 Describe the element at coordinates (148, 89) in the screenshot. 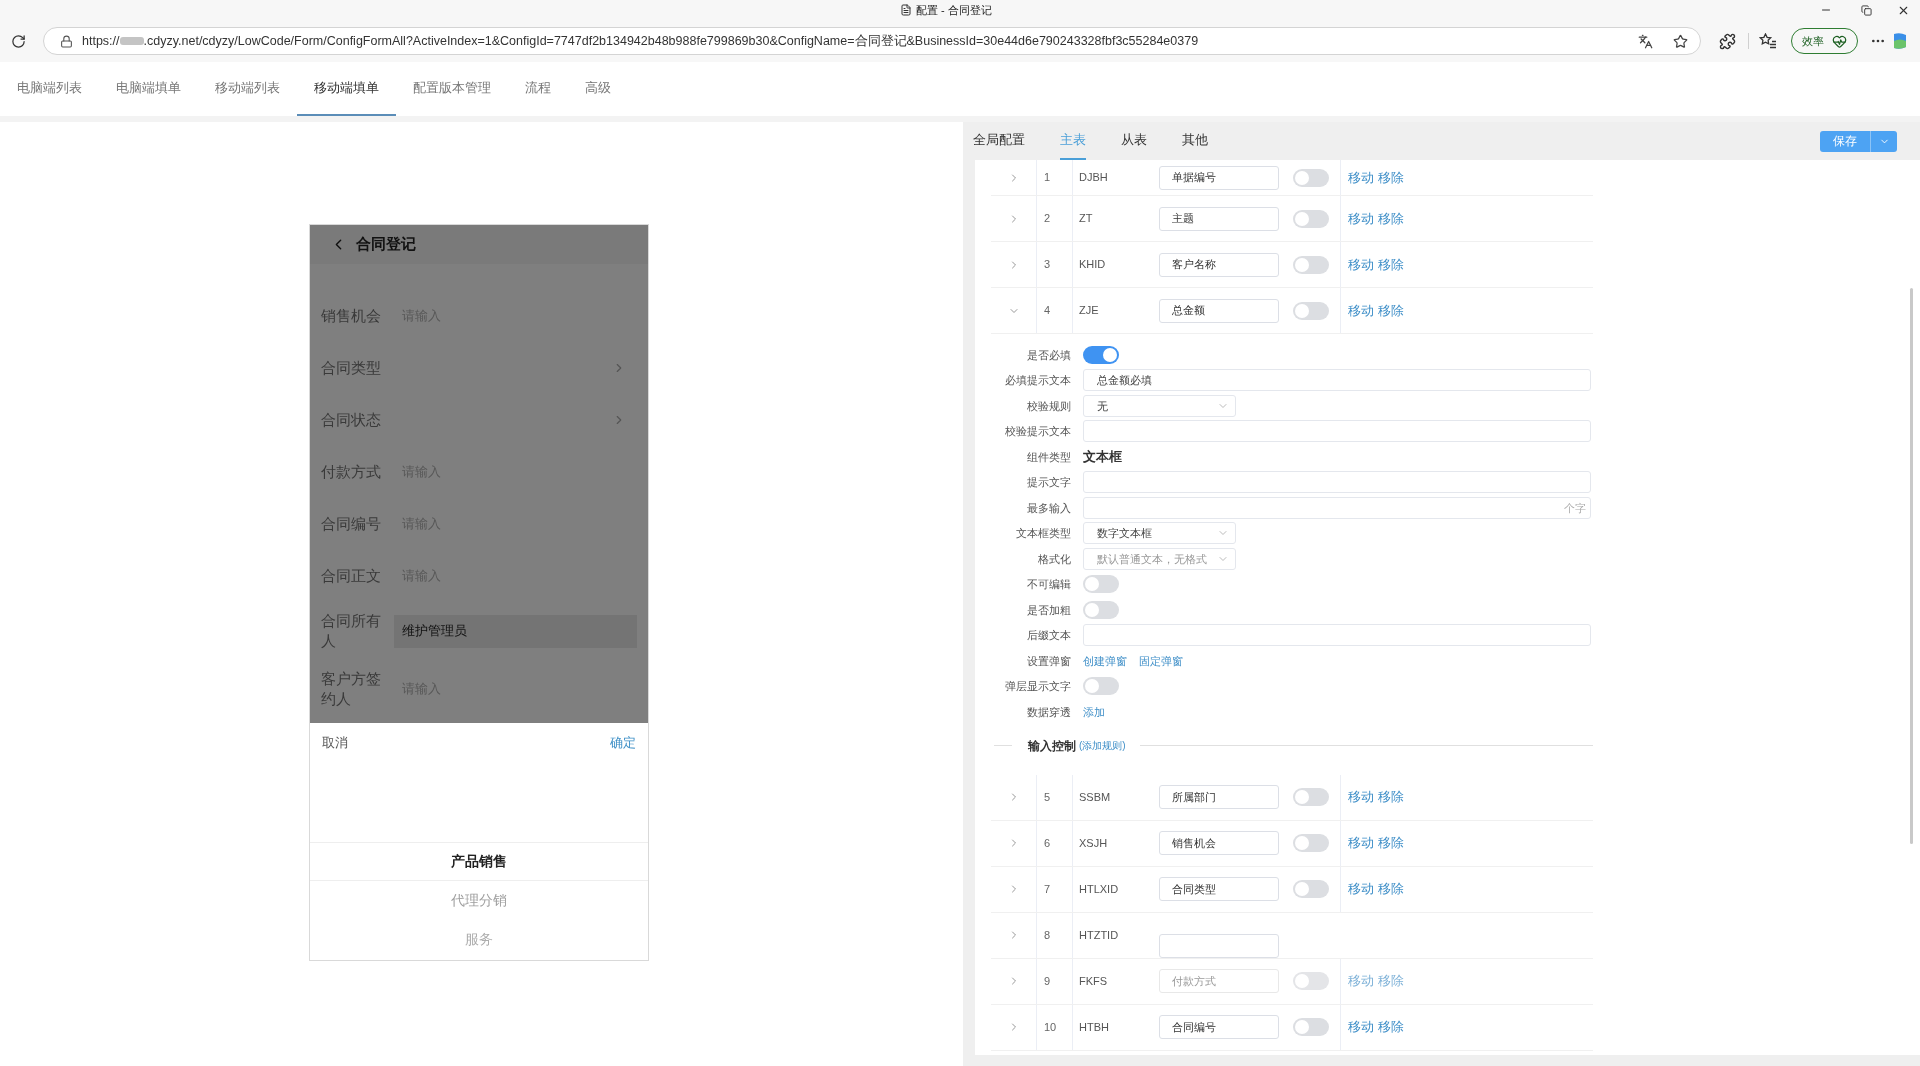

I see `nav-tab: 电脑端填单` at that location.